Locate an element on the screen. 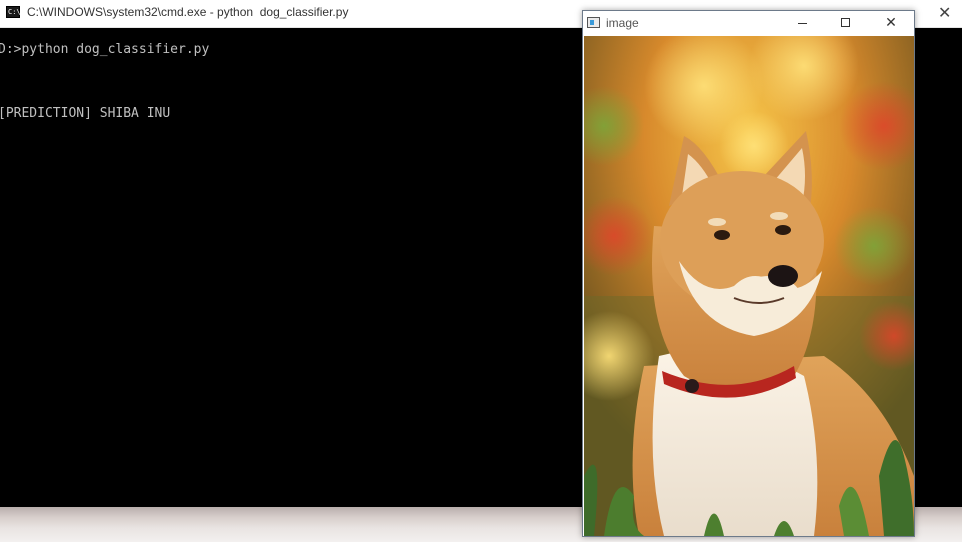 Image resolution: width=962 pixels, height=542 pixels. maximize-icon is located at coordinates (845, 22).